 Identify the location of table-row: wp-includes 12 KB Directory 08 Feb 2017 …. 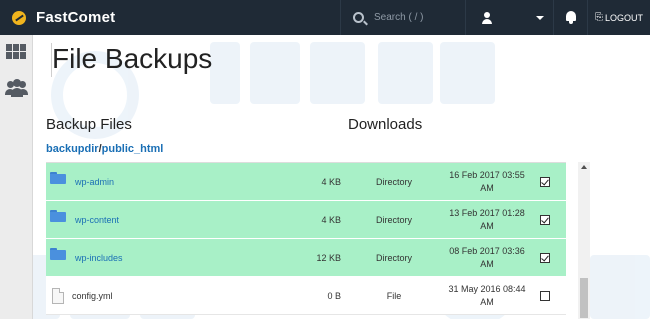
(306, 258).